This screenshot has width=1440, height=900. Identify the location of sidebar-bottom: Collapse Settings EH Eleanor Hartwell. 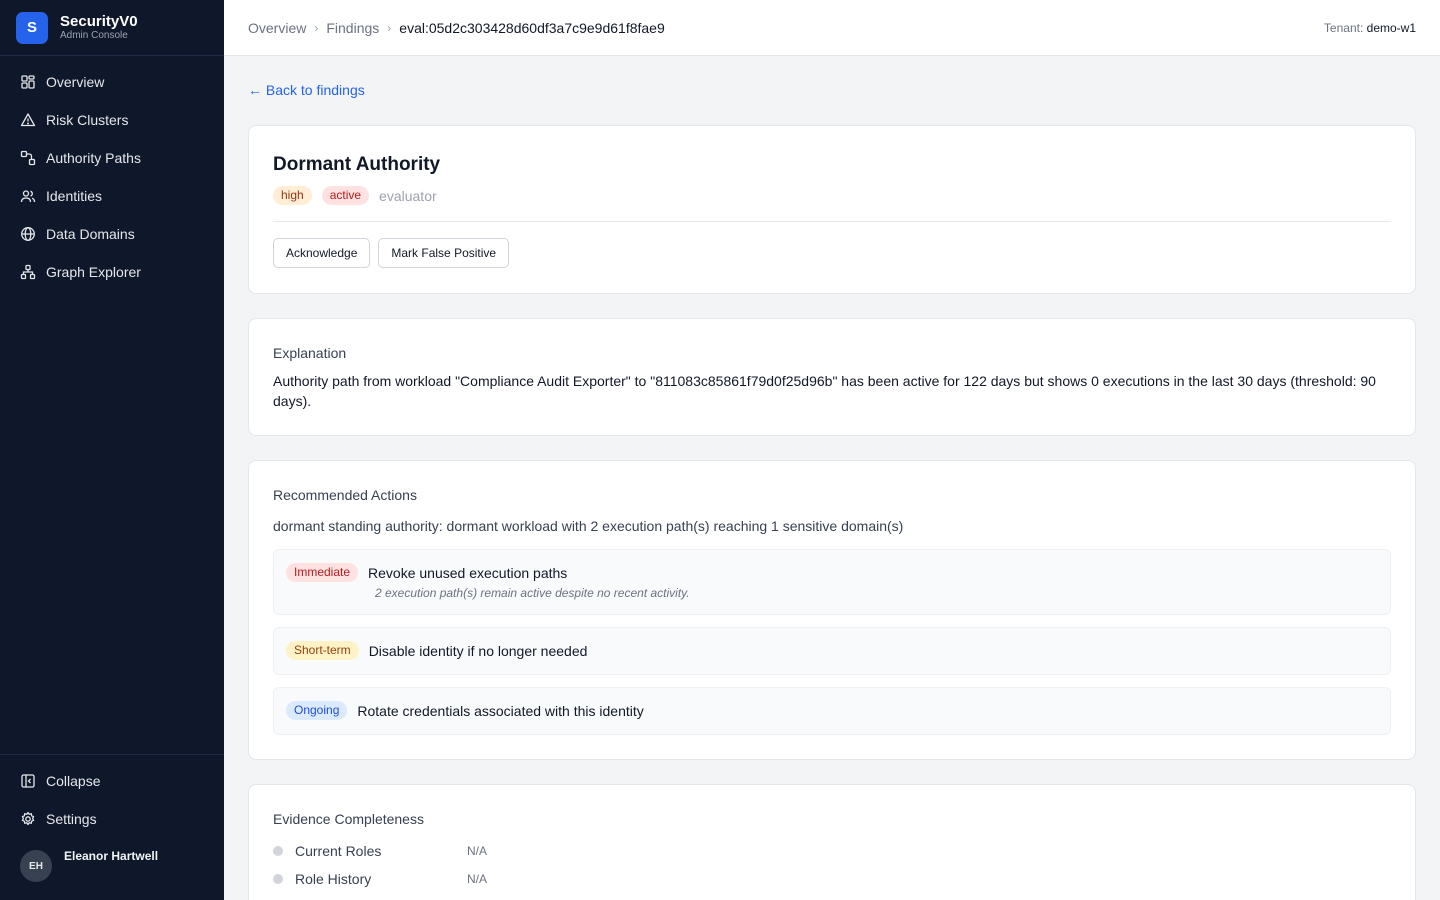
(112, 827).